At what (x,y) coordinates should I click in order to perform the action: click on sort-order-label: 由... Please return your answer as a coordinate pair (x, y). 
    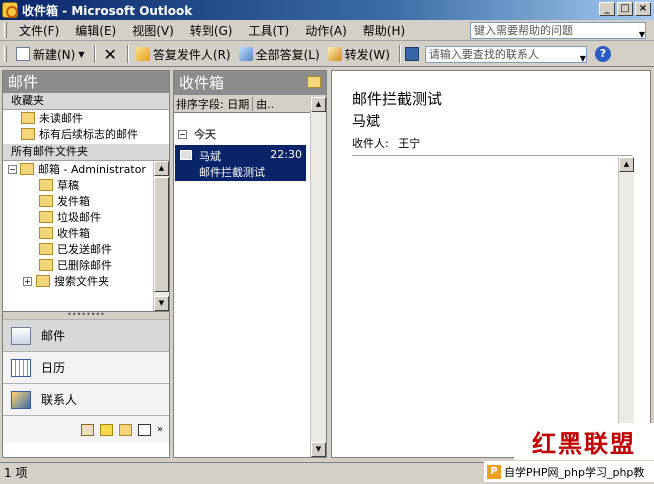
    Looking at the image, I should click on (265, 104).